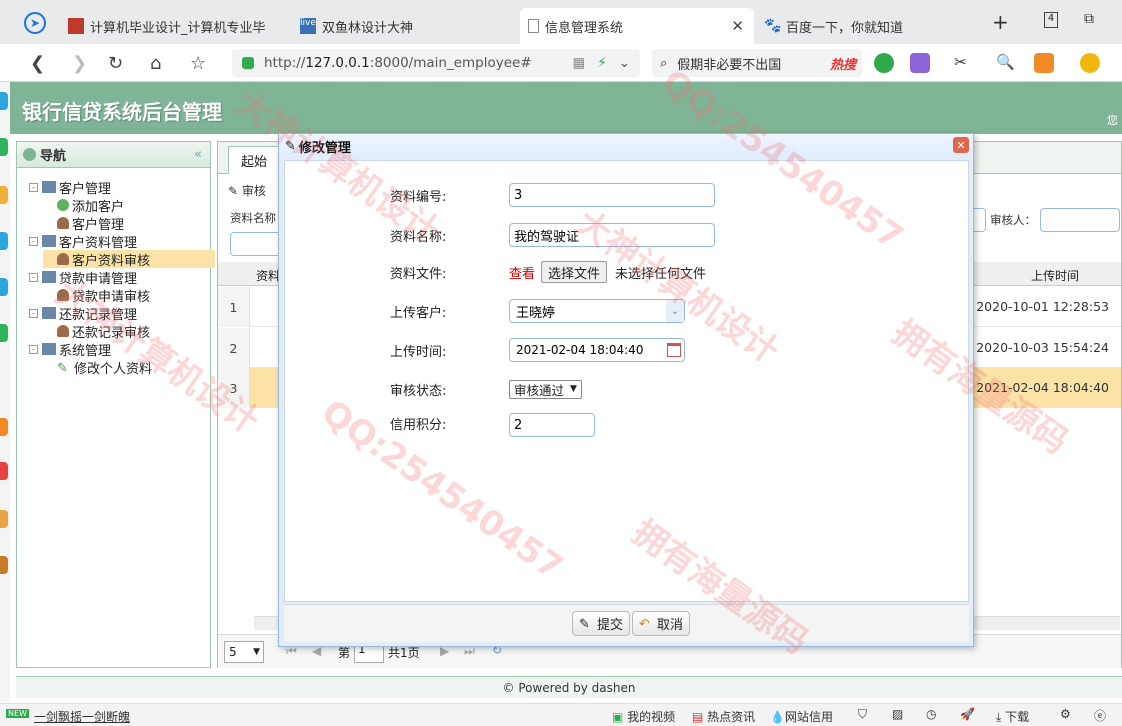 This screenshot has height=726, width=1122. I want to click on reload-icon: ↻, so click(115, 63).